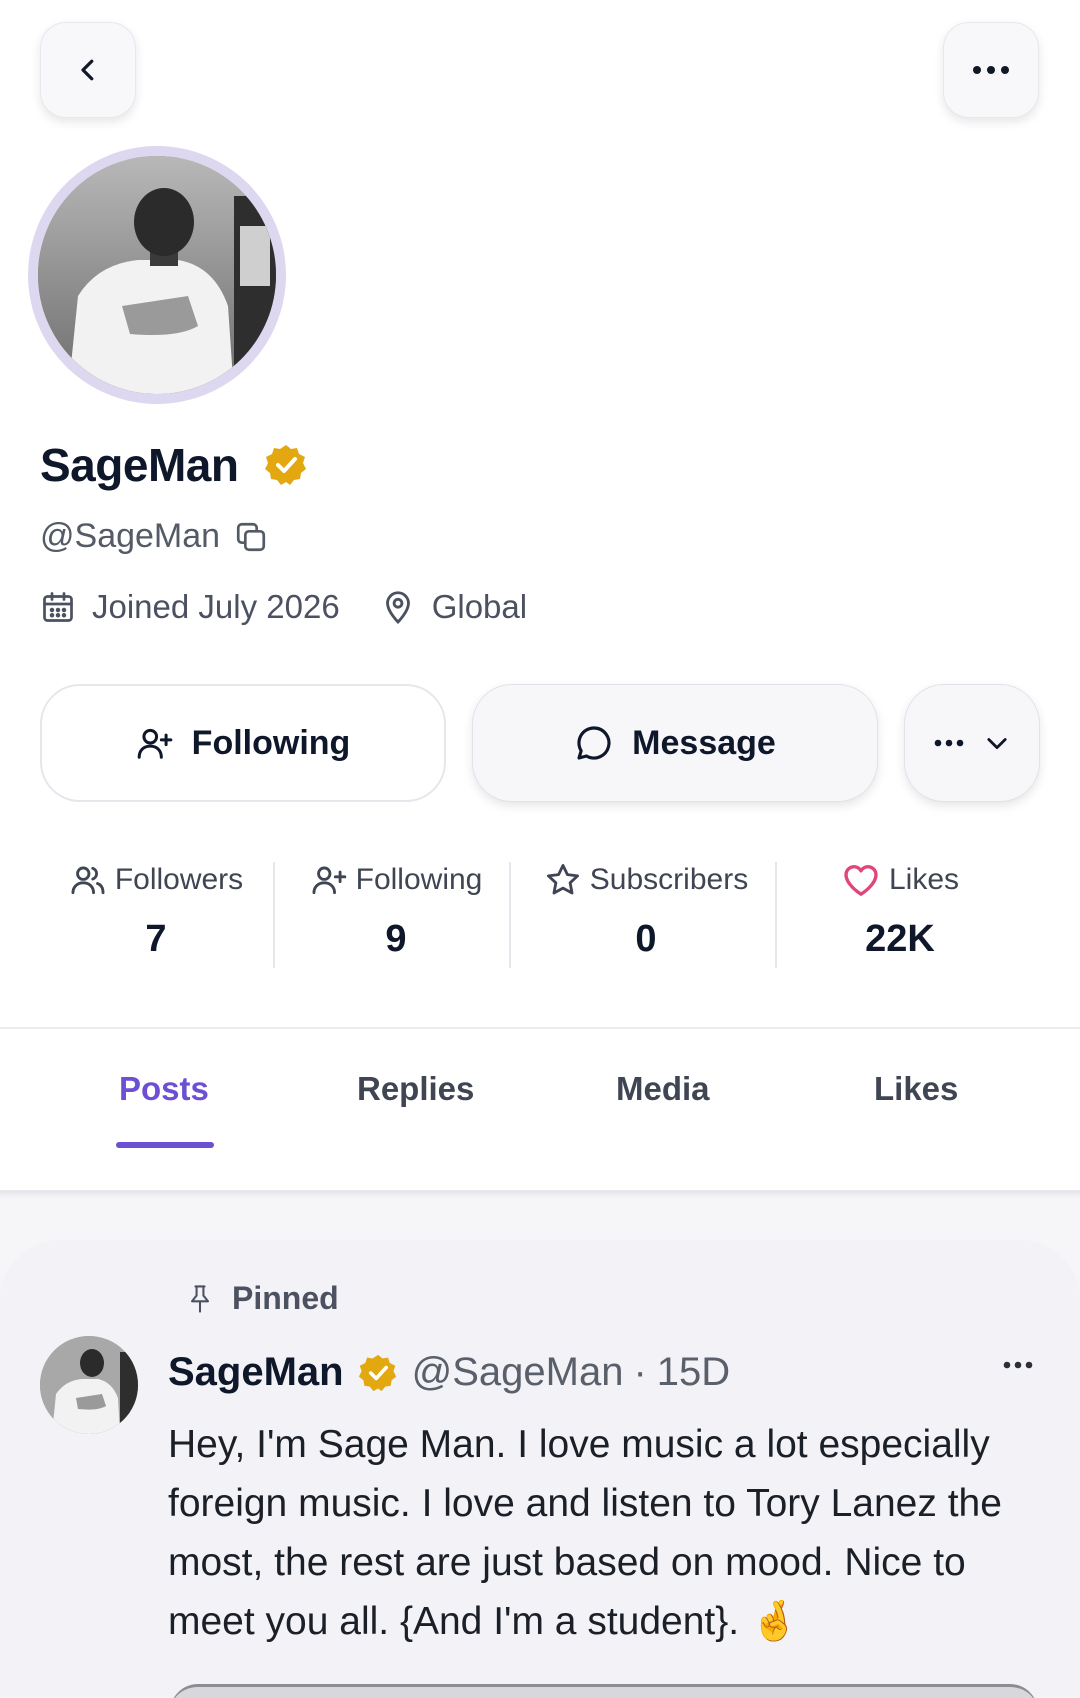 Image resolution: width=1080 pixels, height=1698 pixels. I want to click on joined-text: Joined July 2026, so click(216, 606).